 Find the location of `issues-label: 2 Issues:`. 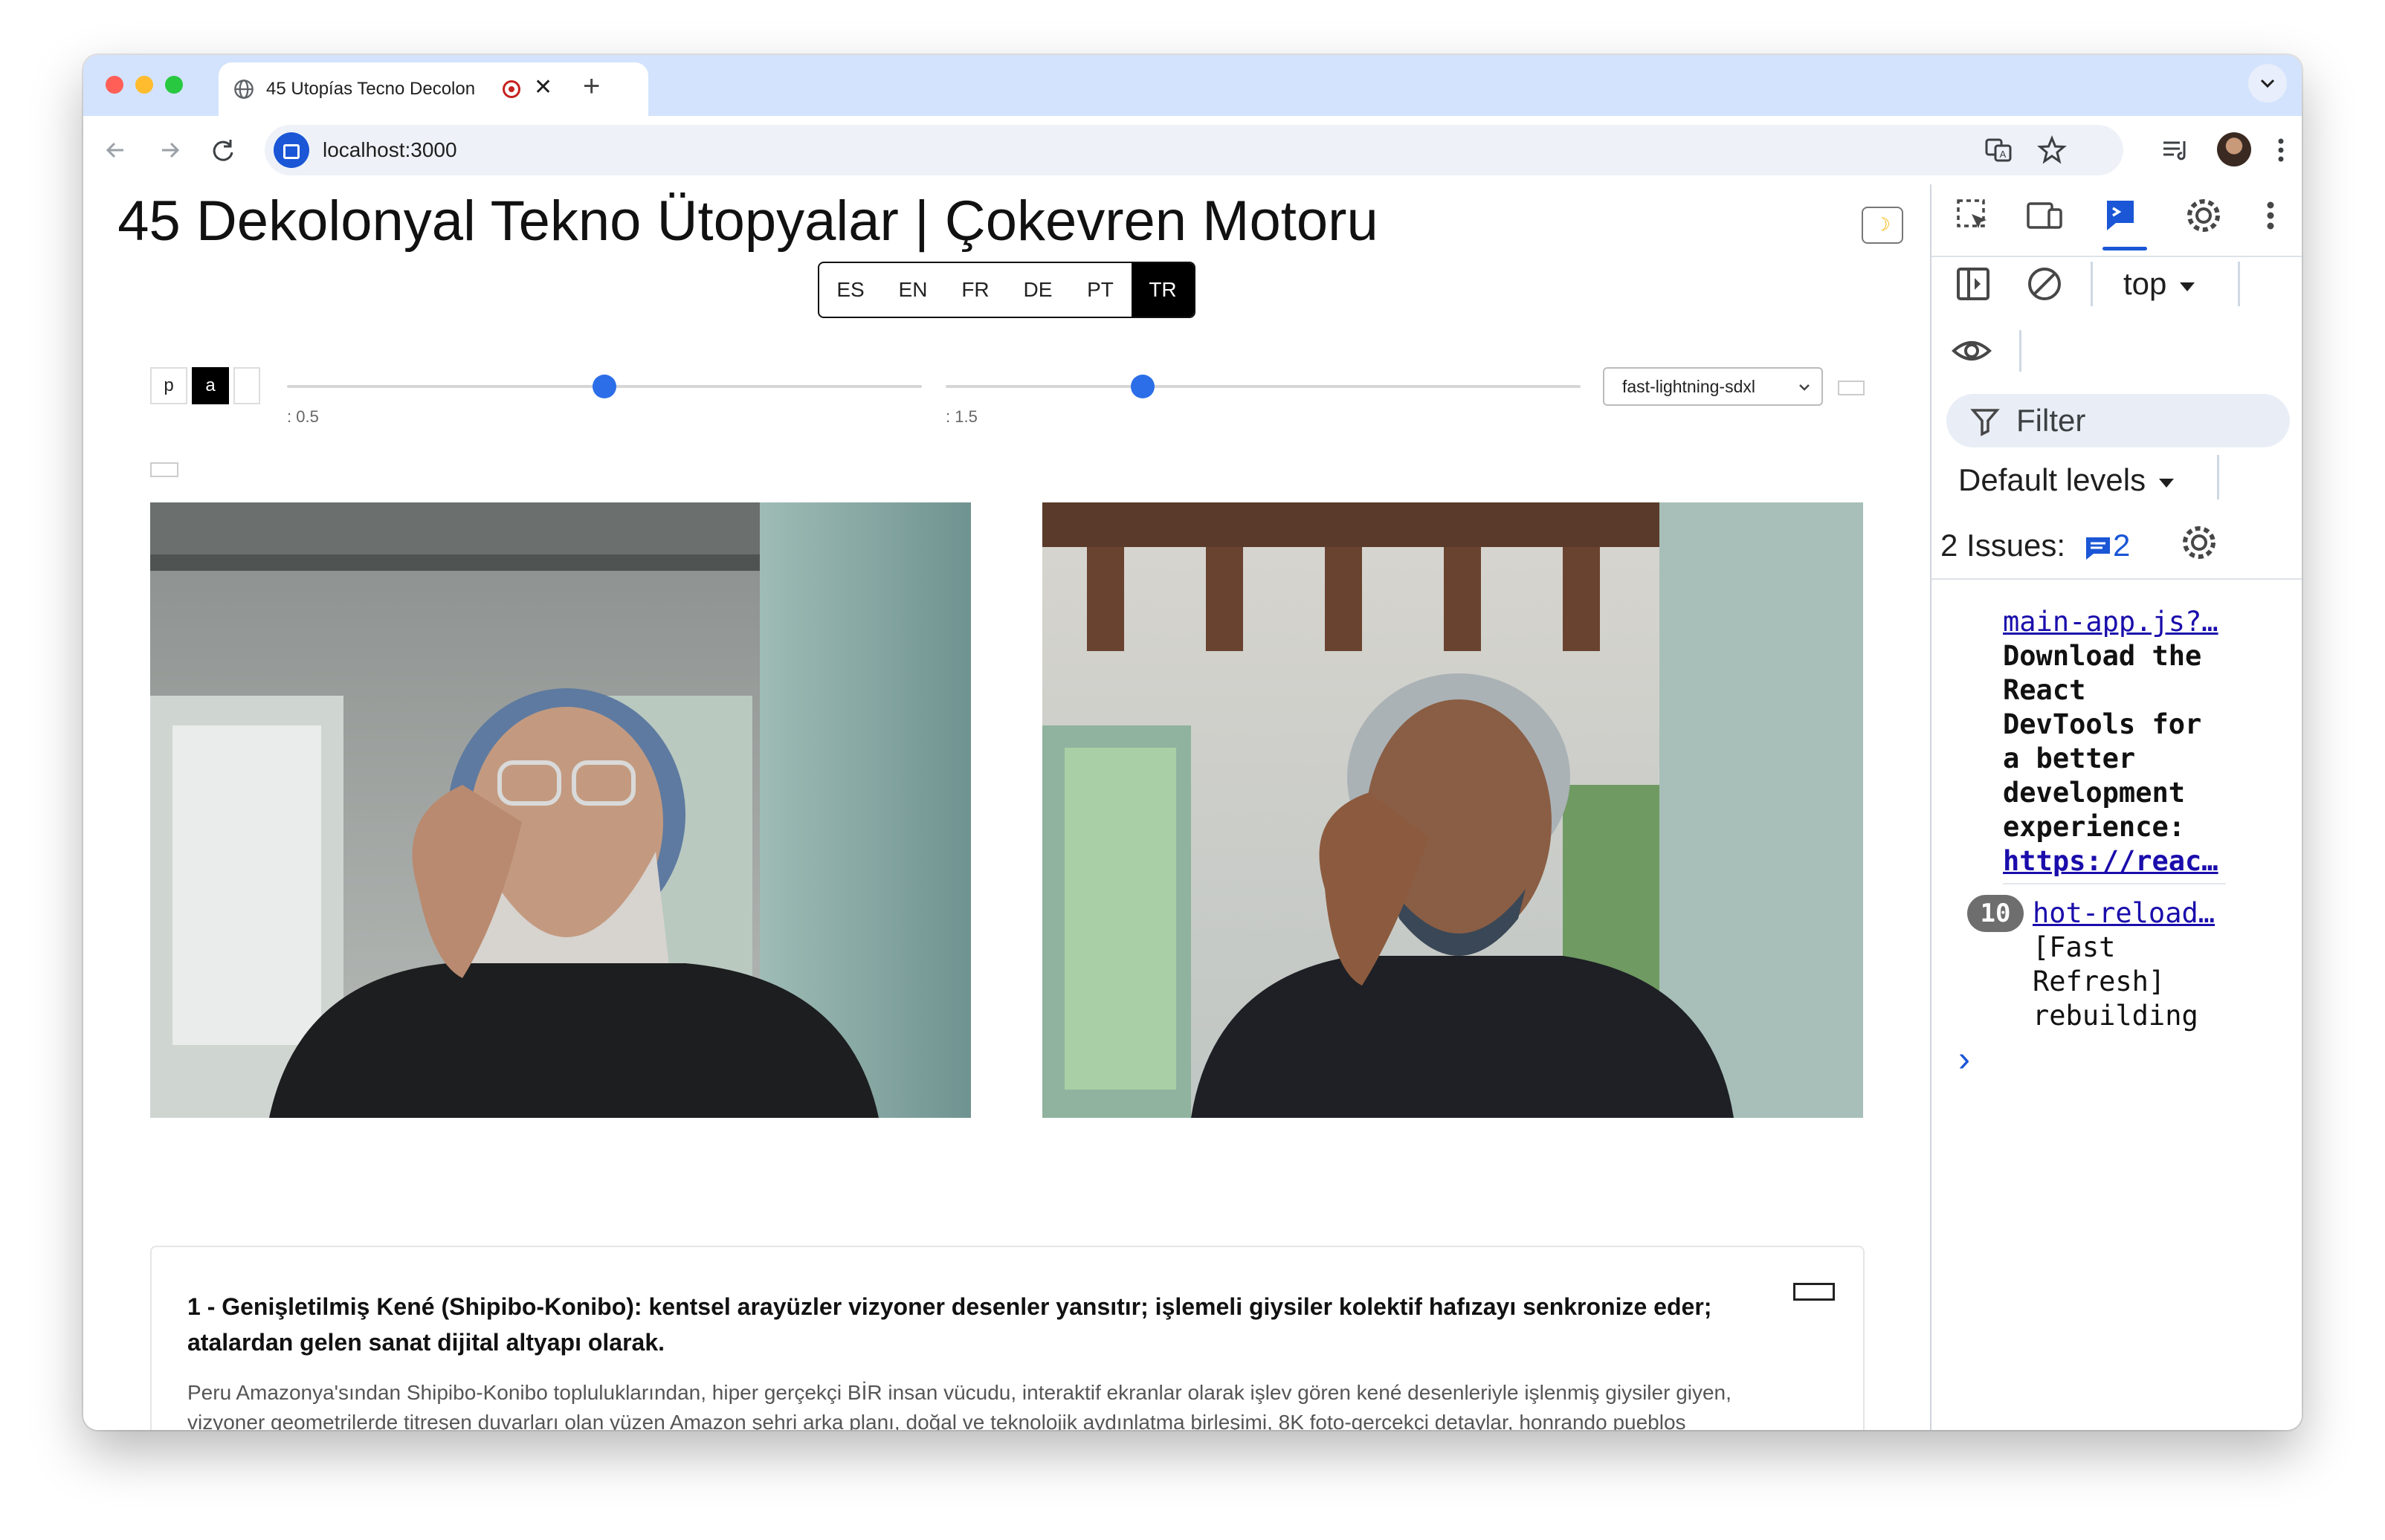

issues-label: 2 Issues: is located at coordinates (2003, 545).